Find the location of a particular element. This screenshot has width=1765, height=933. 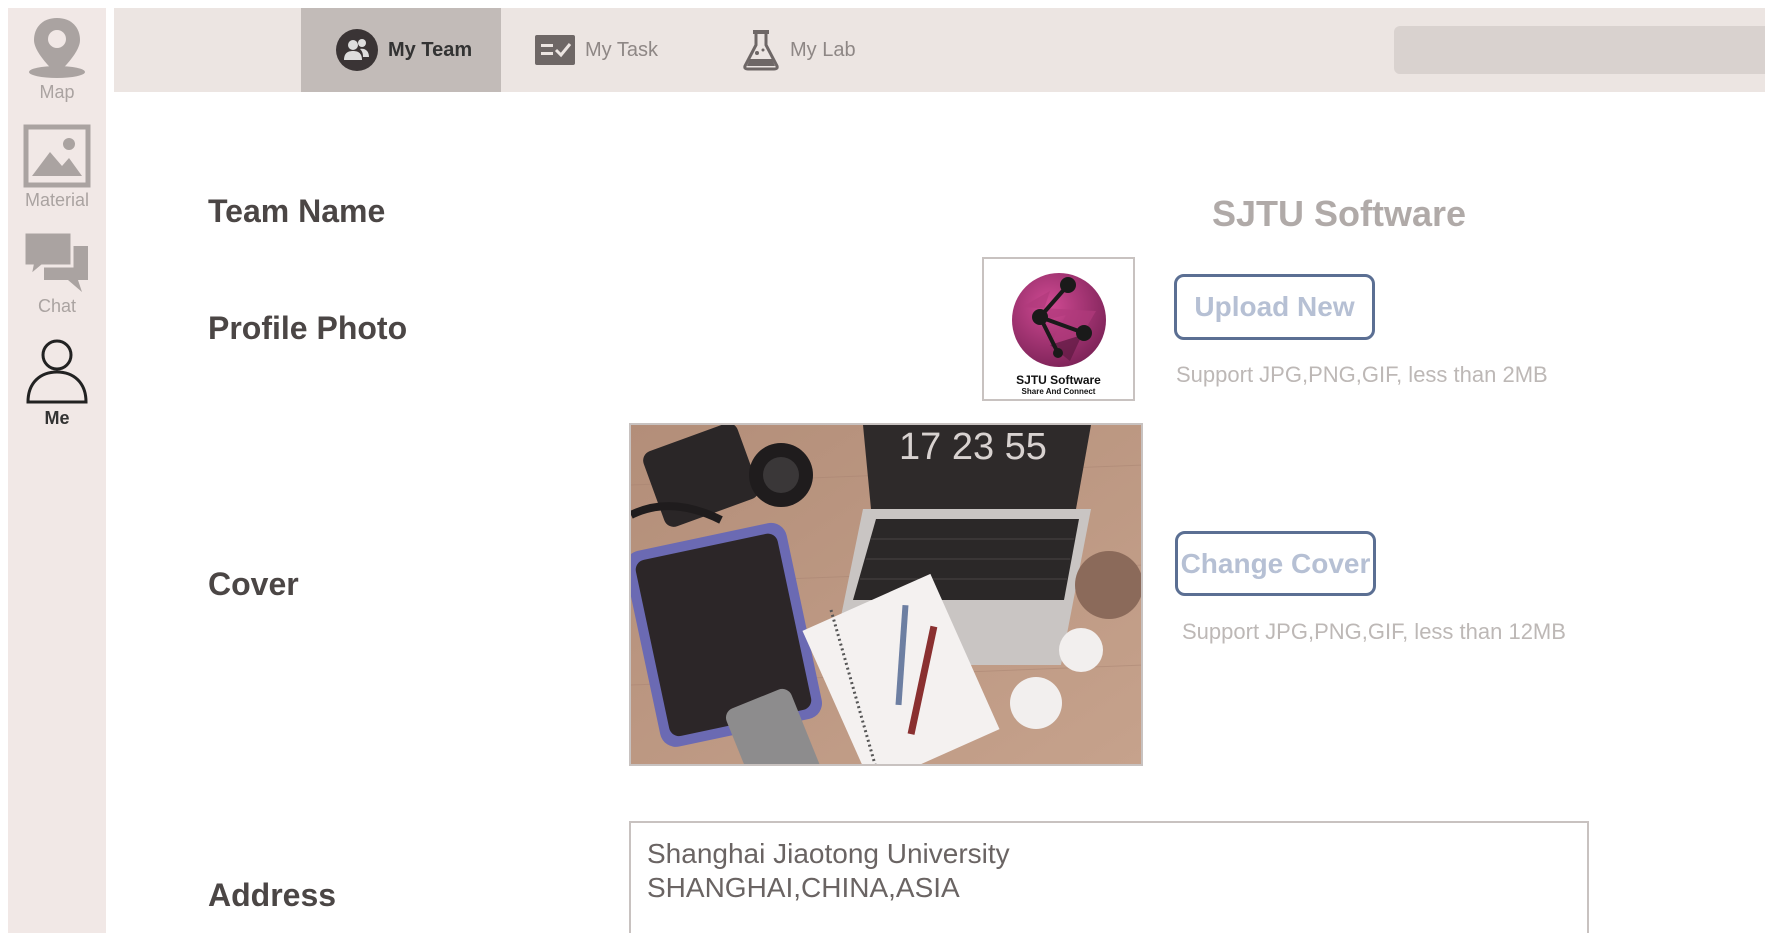

address-line-1: Shanghai Jiaotong University is located at coordinates (828, 853).